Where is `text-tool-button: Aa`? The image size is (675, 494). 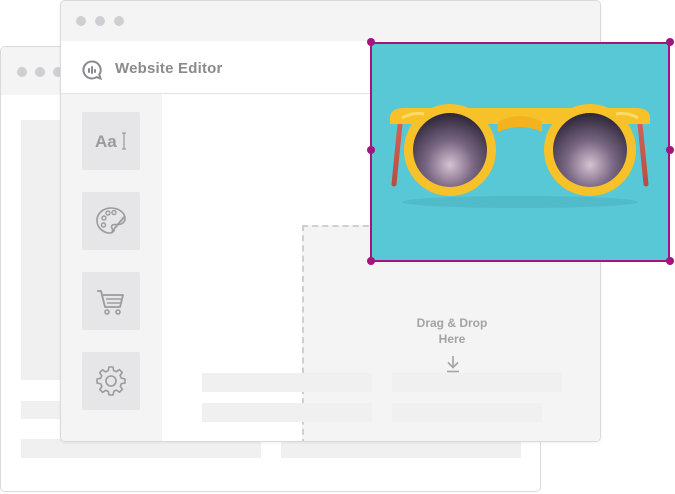
text-tool-button: Aa is located at coordinates (111, 141).